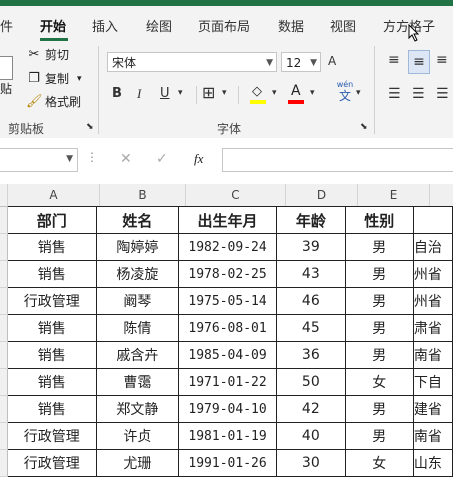 The height and width of the screenshot is (477, 453). What do you see at coordinates (6, 68) in the screenshot?
I see `paste-button` at bounding box center [6, 68].